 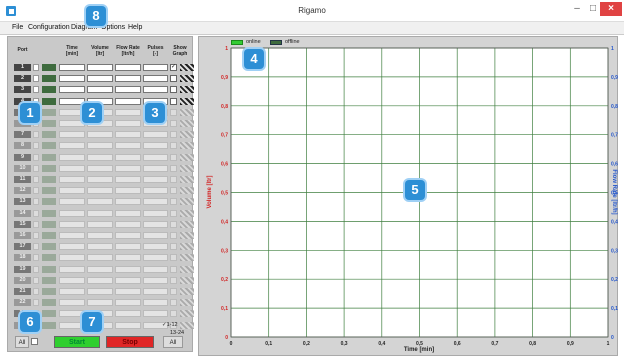 I want to click on port-row: 2, so click(x=104, y=78).